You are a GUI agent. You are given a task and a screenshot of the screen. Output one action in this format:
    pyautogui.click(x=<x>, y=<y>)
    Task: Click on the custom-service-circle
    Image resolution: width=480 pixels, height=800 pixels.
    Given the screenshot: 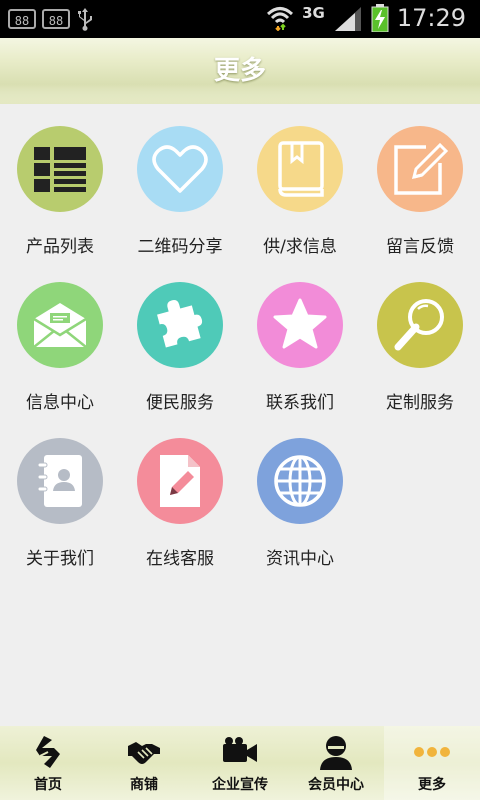 What is the action you would take?
    pyautogui.click(x=420, y=325)
    